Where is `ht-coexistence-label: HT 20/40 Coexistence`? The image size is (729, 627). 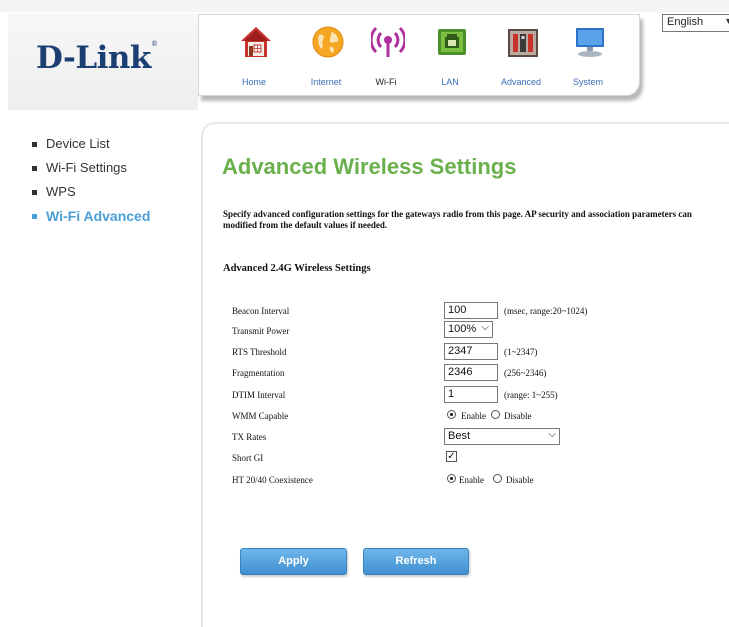 ht-coexistence-label: HT 20/40 Coexistence is located at coordinates (272, 480).